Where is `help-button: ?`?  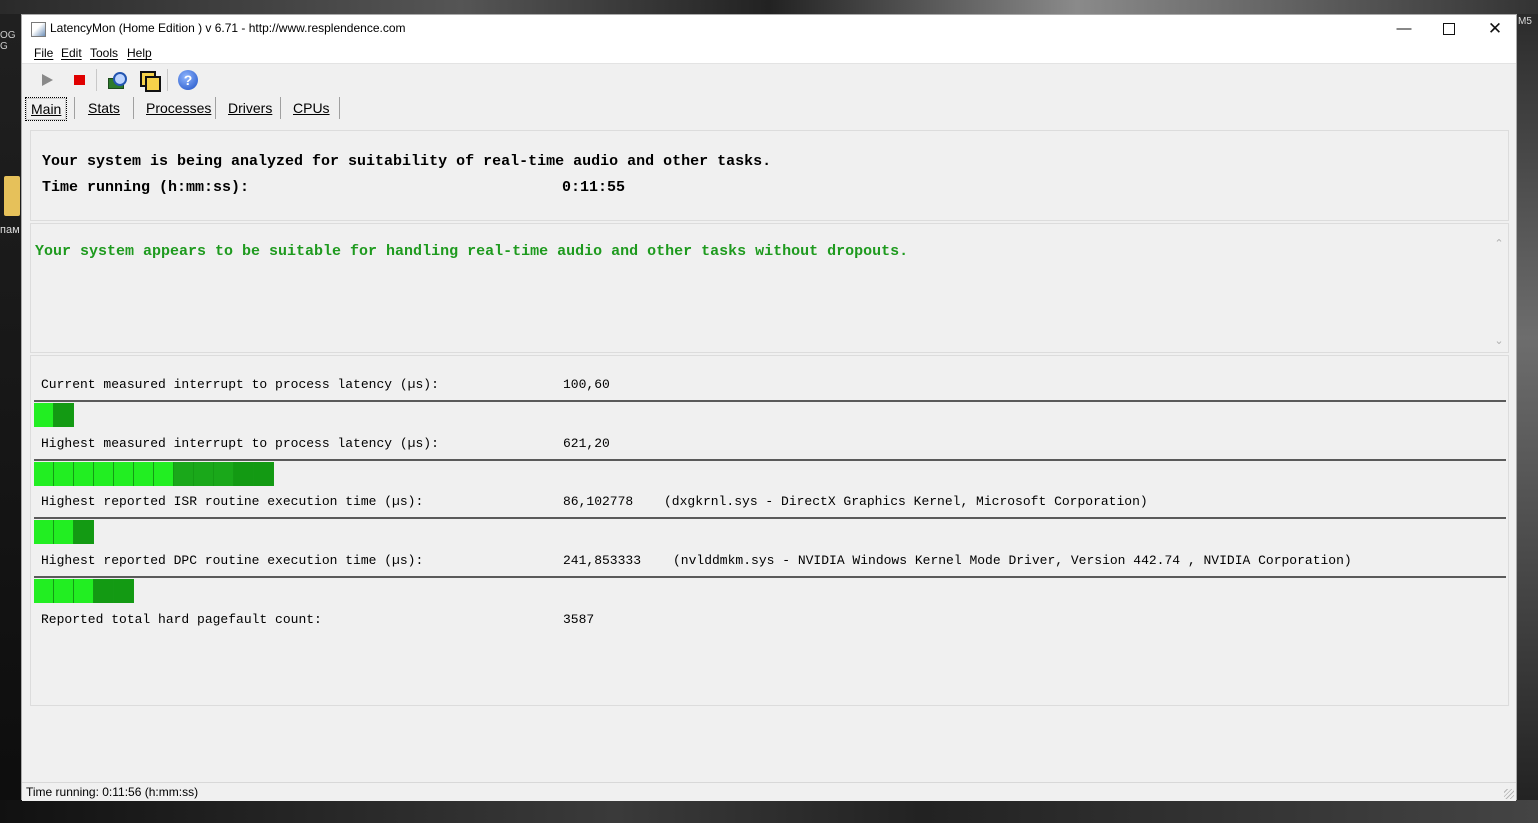
help-button: ? is located at coordinates (188, 80).